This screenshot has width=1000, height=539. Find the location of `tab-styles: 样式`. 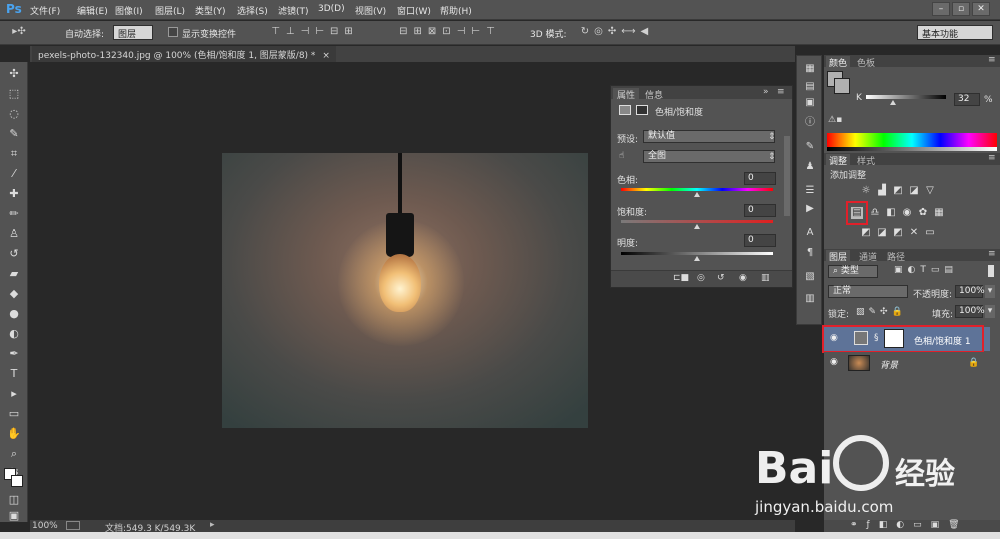

tab-styles: 样式 is located at coordinates (866, 160).